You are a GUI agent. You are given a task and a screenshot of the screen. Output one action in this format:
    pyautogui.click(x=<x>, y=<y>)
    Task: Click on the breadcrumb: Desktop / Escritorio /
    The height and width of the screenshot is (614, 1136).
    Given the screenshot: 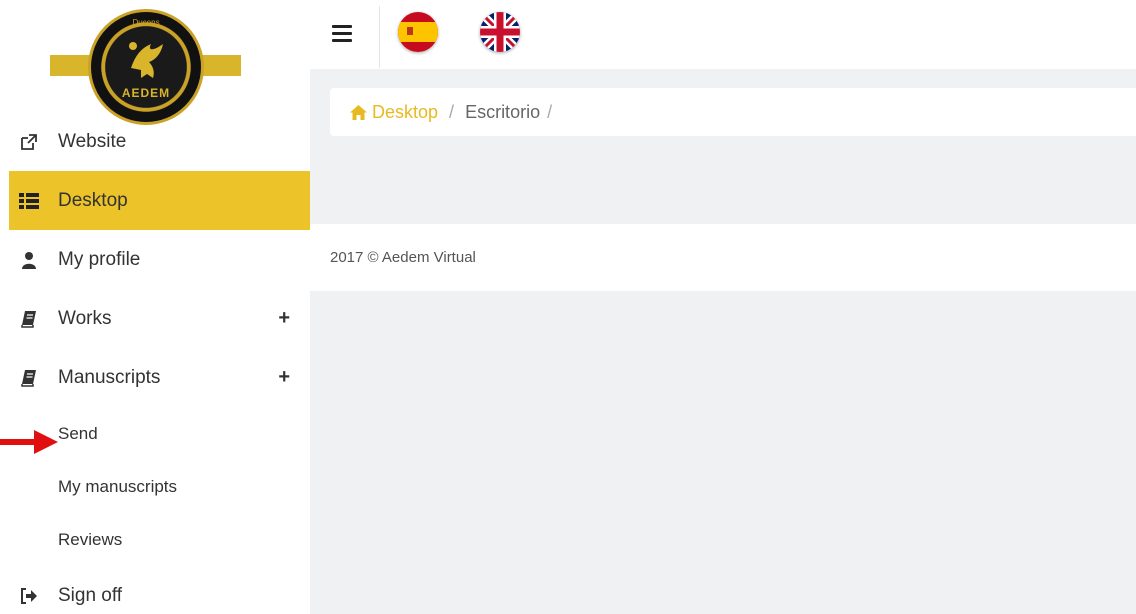 What is the action you would take?
    pyautogui.click(x=733, y=112)
    